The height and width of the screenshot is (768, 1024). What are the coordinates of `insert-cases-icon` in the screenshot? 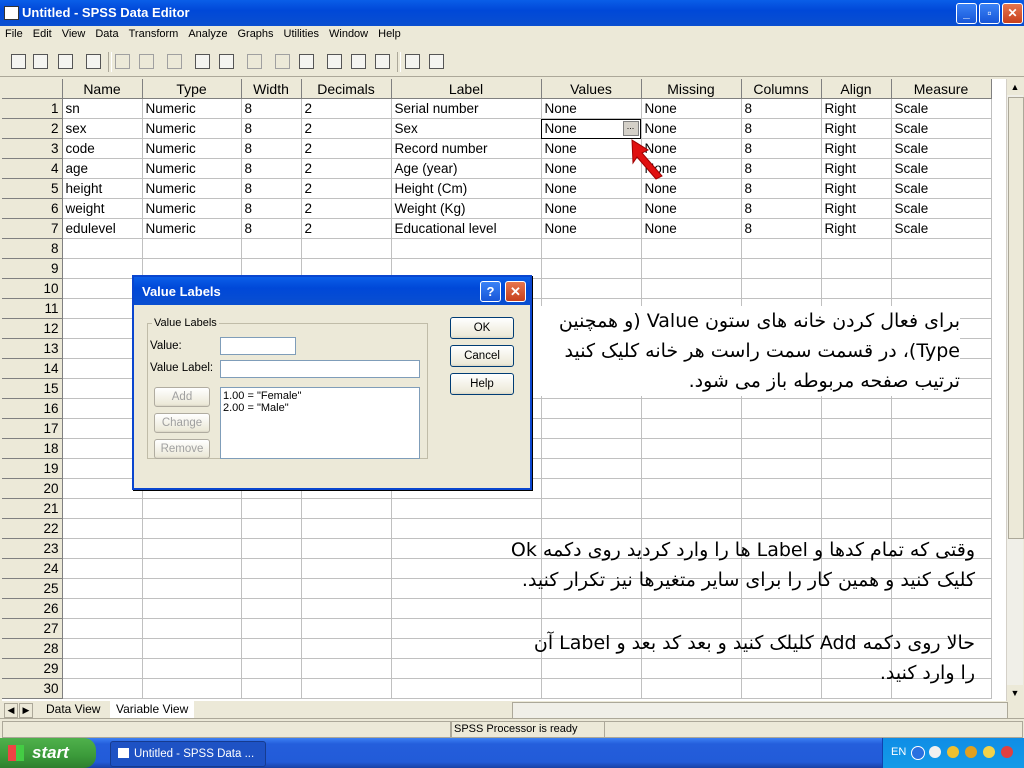 It's located at (282, 61).